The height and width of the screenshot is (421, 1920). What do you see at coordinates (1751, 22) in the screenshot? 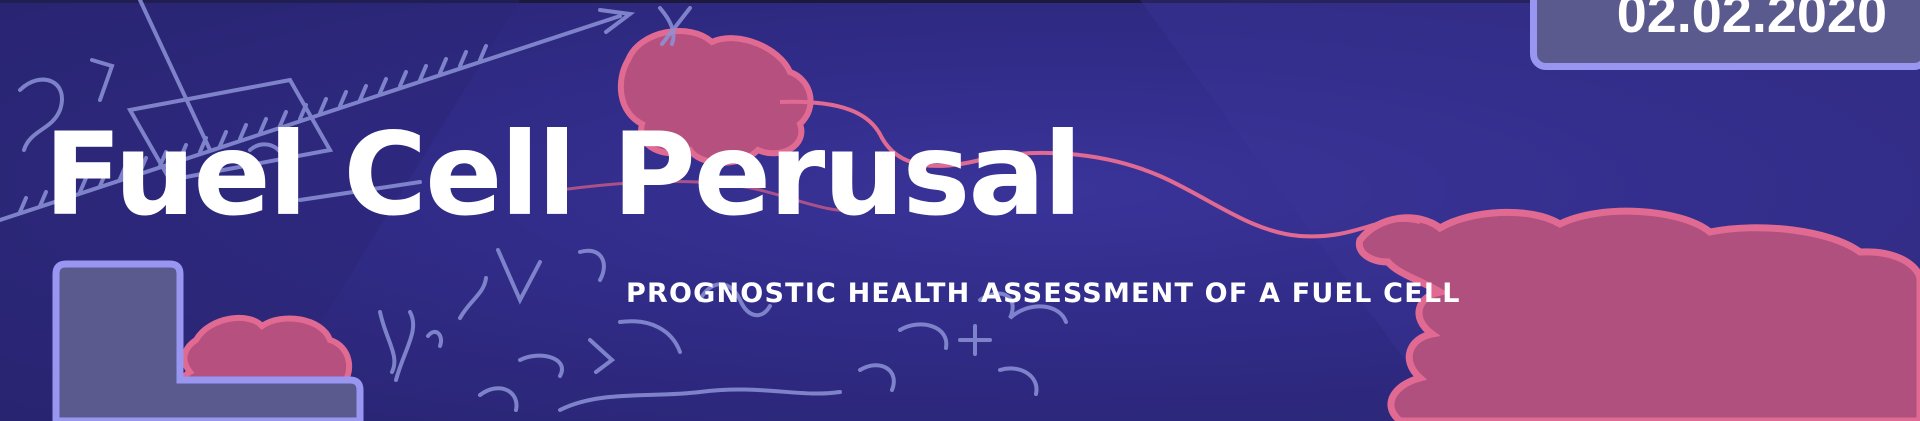
I see `date-label: 02.02.2020` at bounding box center [1751, 22].